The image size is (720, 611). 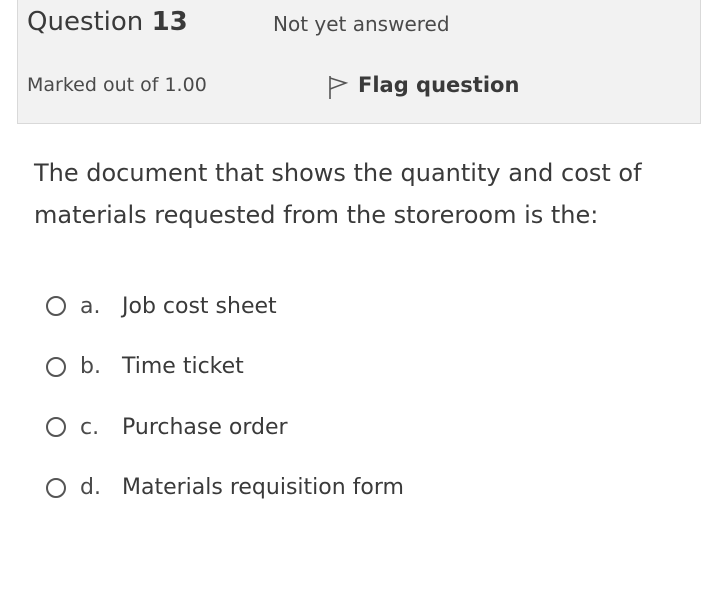 What do you see at coordinates (263, 487) in the screenshot?
I see `answer-label: Materials requisition form` at bounding box center [263, 487].